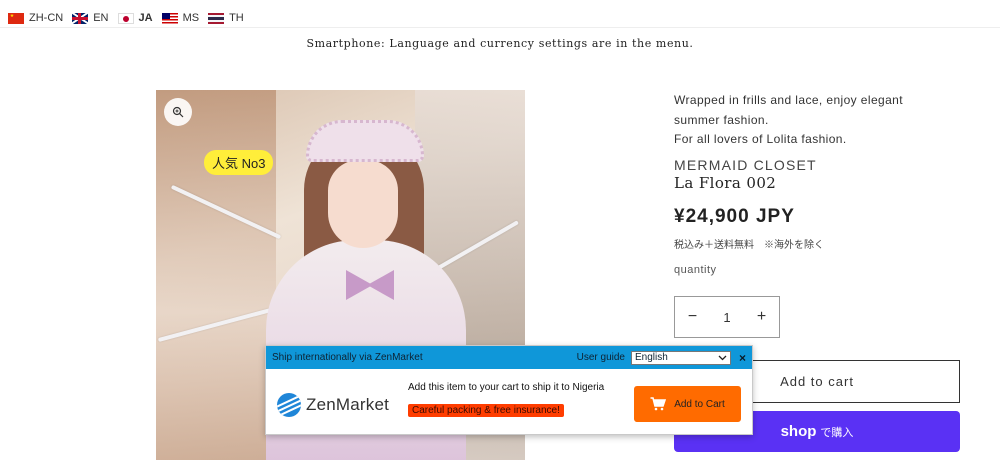  Describe the element at coordinates (692, 317) in the screenshot. I see `quantity-decrease-button: −` at that location.